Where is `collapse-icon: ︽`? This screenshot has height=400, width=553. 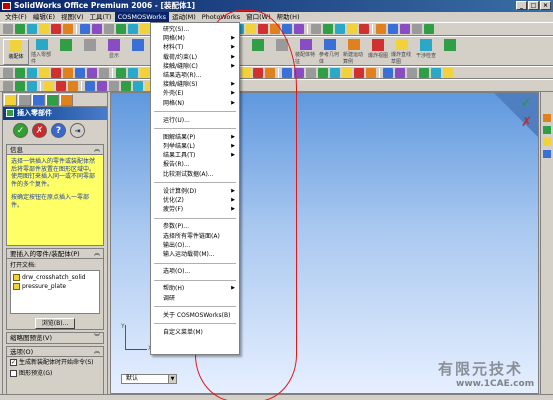 collapse-icon: ︽ is located at coordinates (97, 352).